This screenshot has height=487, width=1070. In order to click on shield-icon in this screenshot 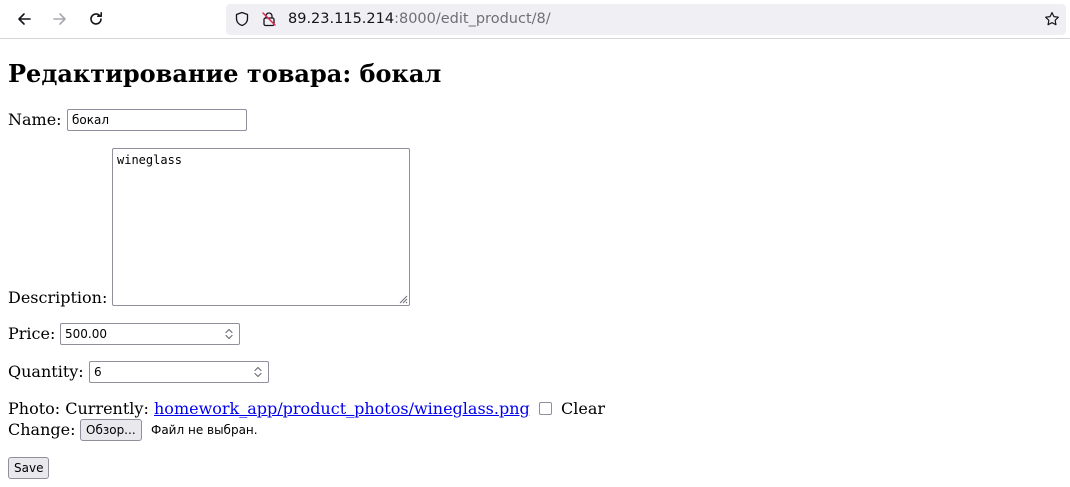, I will do `click(242, 19)`.